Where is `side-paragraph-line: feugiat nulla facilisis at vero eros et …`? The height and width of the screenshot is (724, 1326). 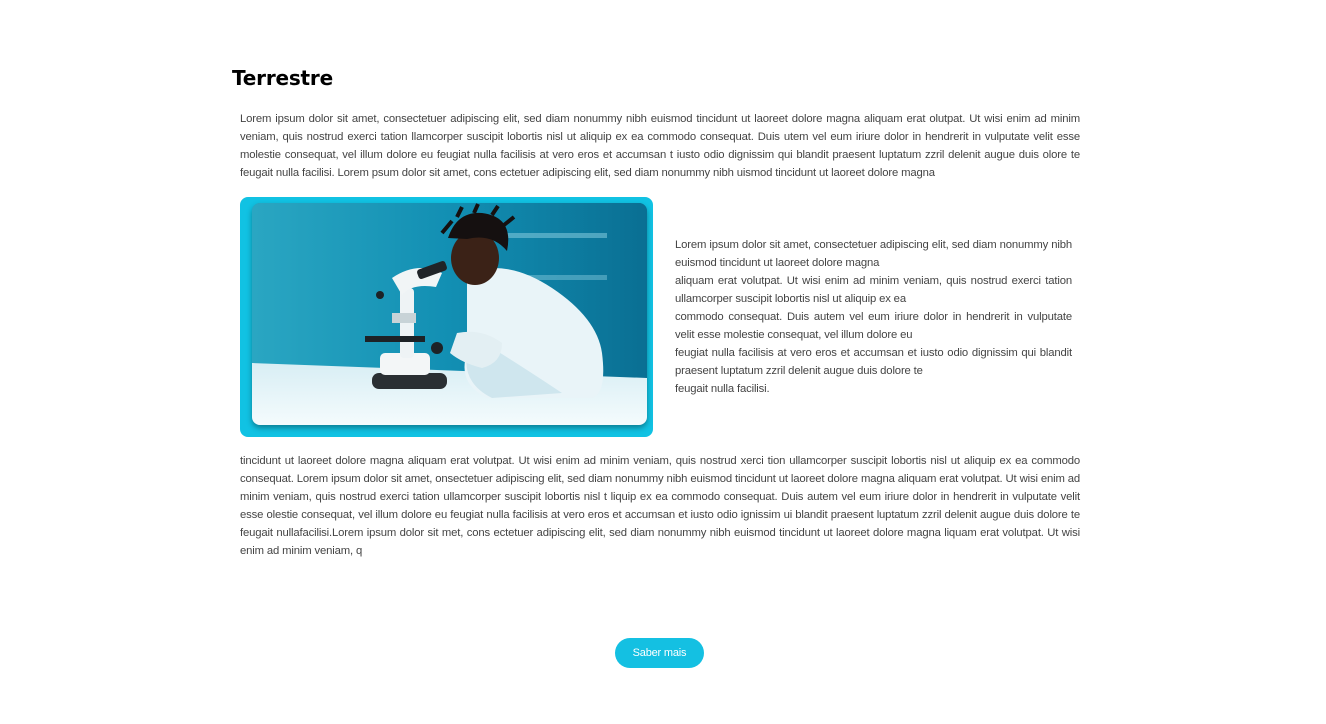
side-paragraph-line: feugiat nulla facilisis at vero eros et … is located at coordinates (873, 362).